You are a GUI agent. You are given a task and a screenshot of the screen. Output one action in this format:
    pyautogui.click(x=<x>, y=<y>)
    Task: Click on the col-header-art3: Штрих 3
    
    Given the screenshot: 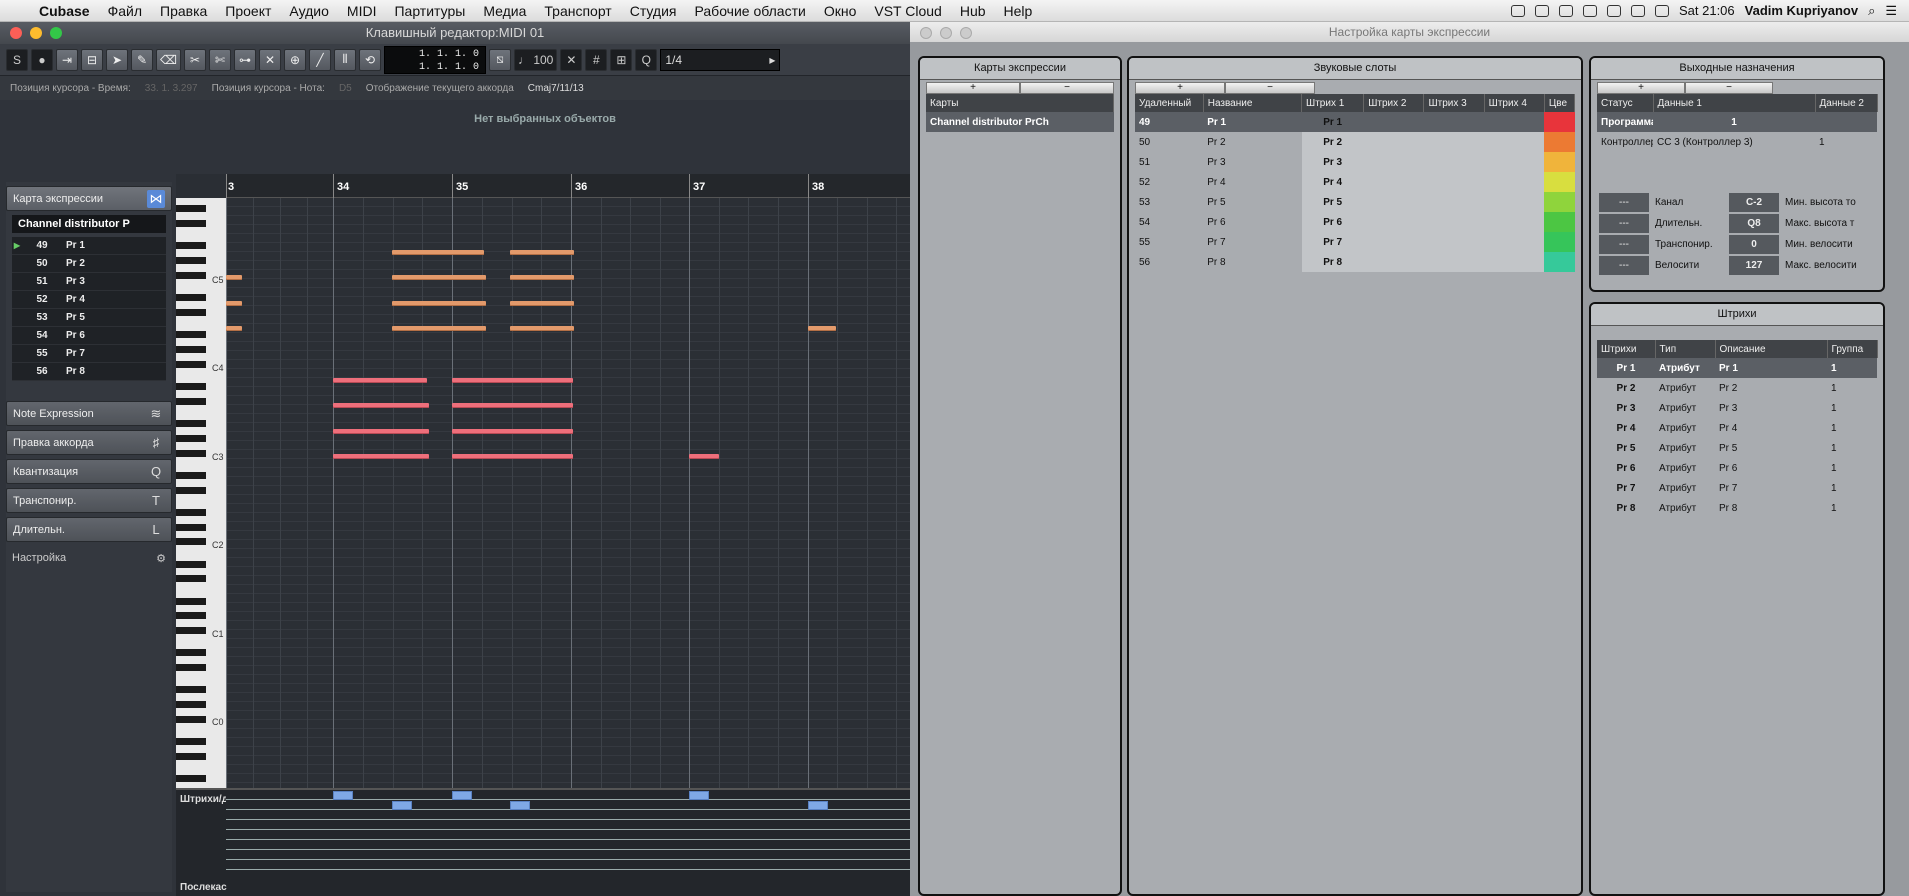 What is the action you would take?
    pyautogui.click(x=1454, y=103)
    